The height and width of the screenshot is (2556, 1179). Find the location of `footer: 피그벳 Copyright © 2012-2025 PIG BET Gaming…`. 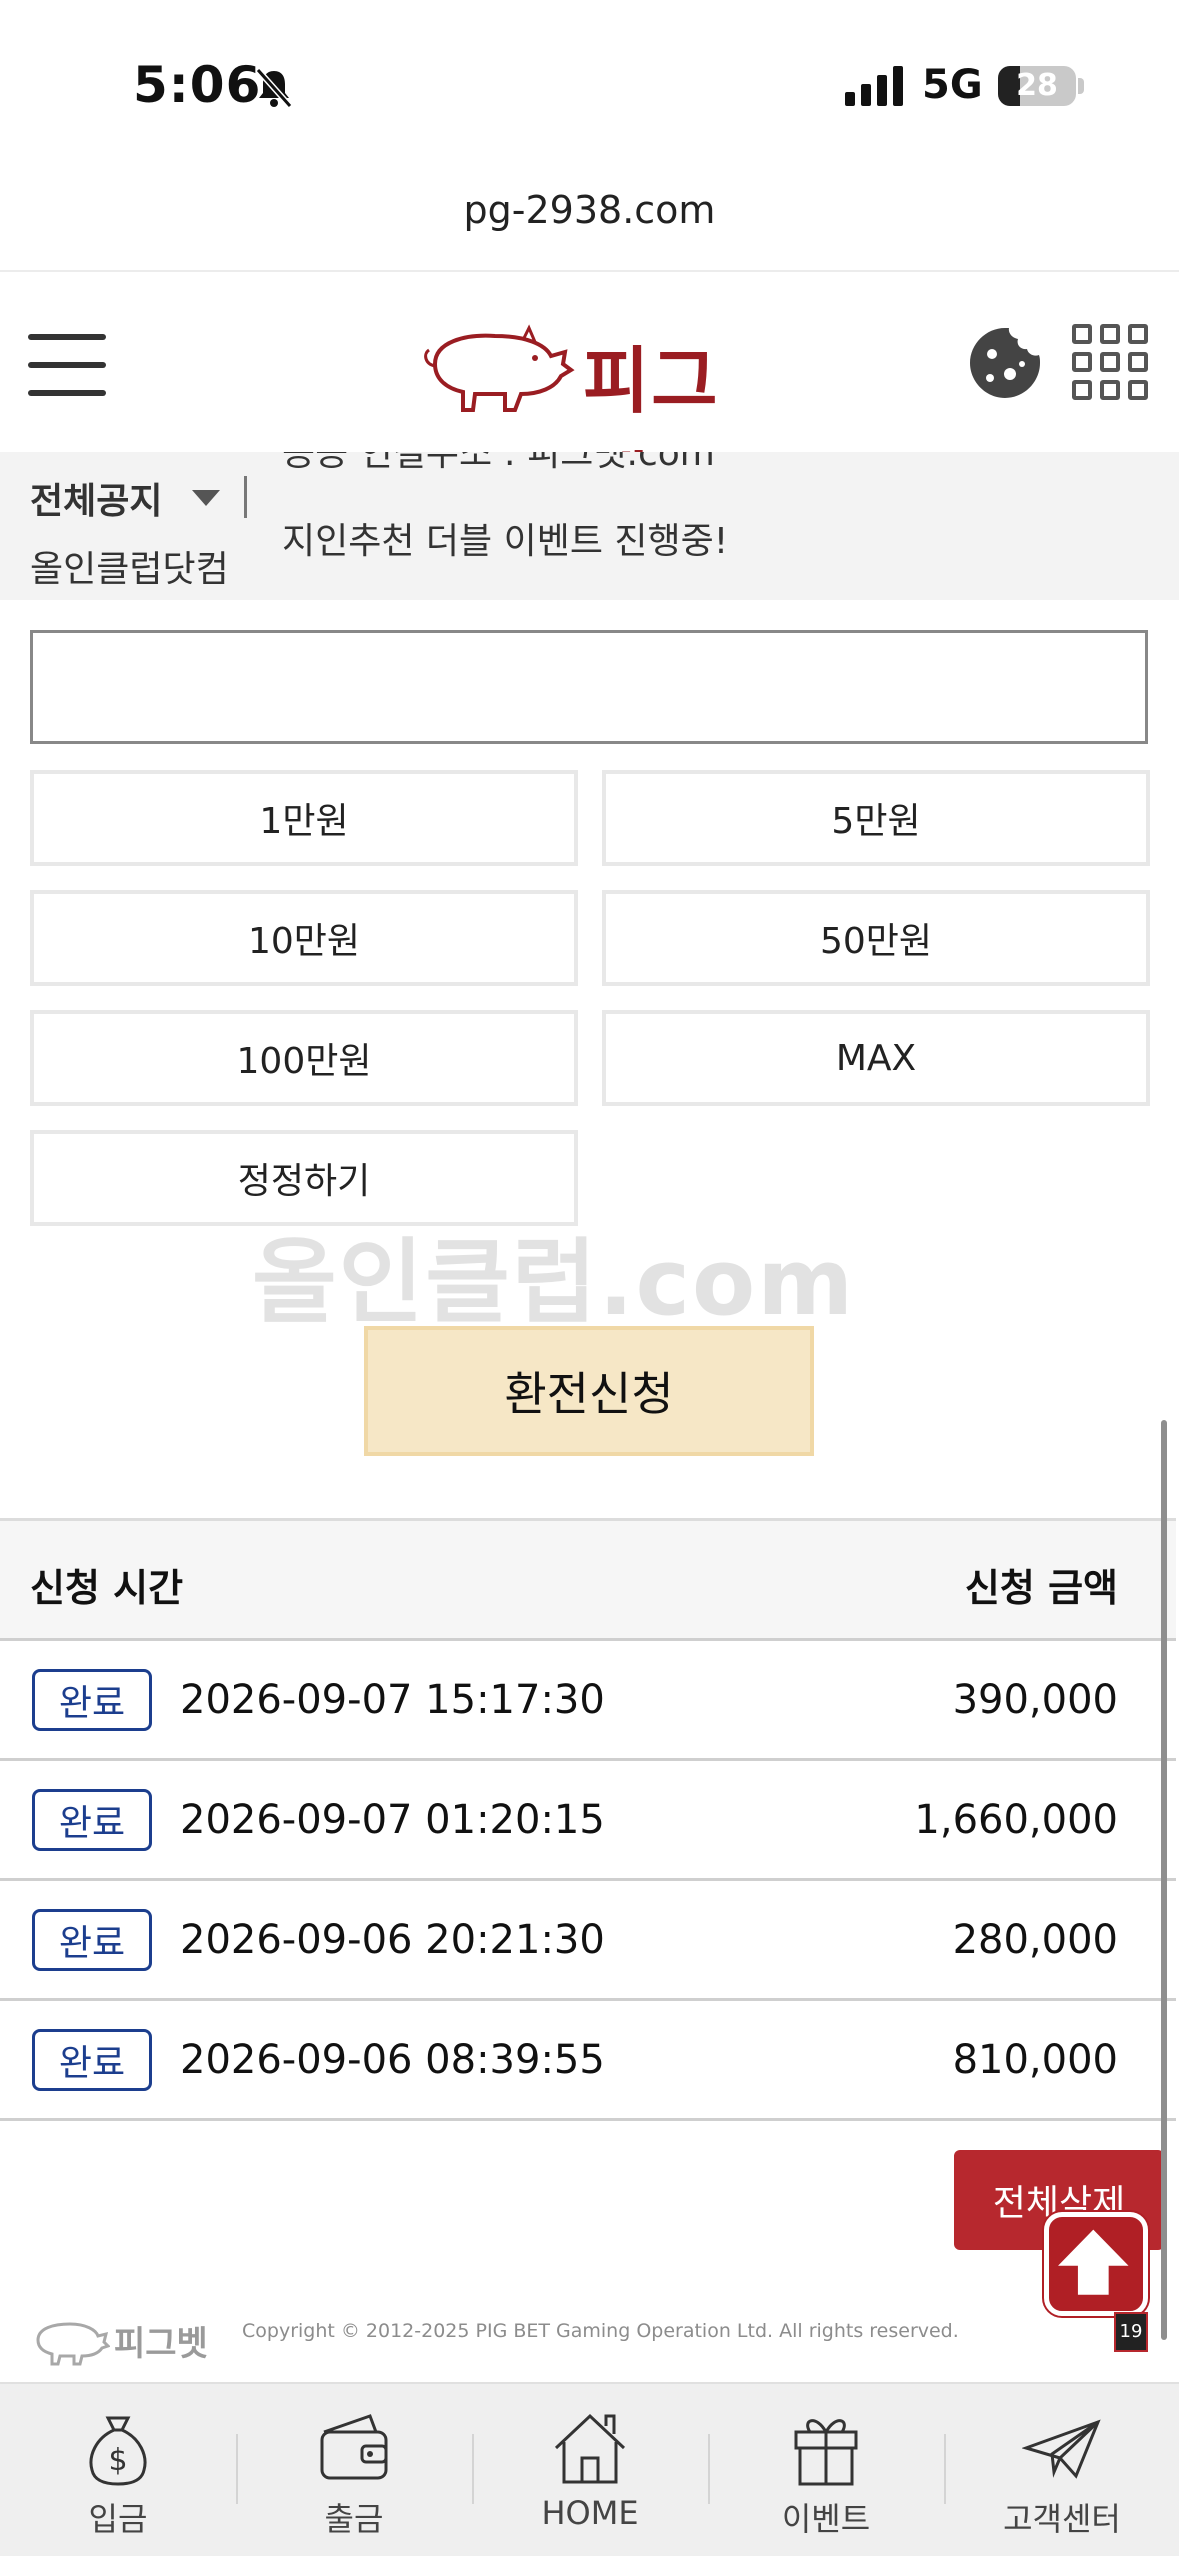

footer: 피그벳 Copyright © 2012-2025 PIG BET Gaming… is located at coordinates (589, 2340).